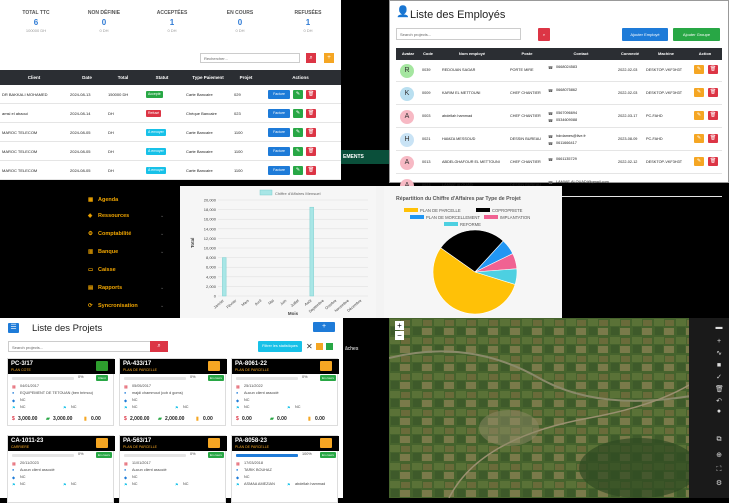 The height and width of the screenshot is (503, 729). Describe the element at coordinates (719, 484) in the screenshot. I see `settings-icon: ⚙` at that location.